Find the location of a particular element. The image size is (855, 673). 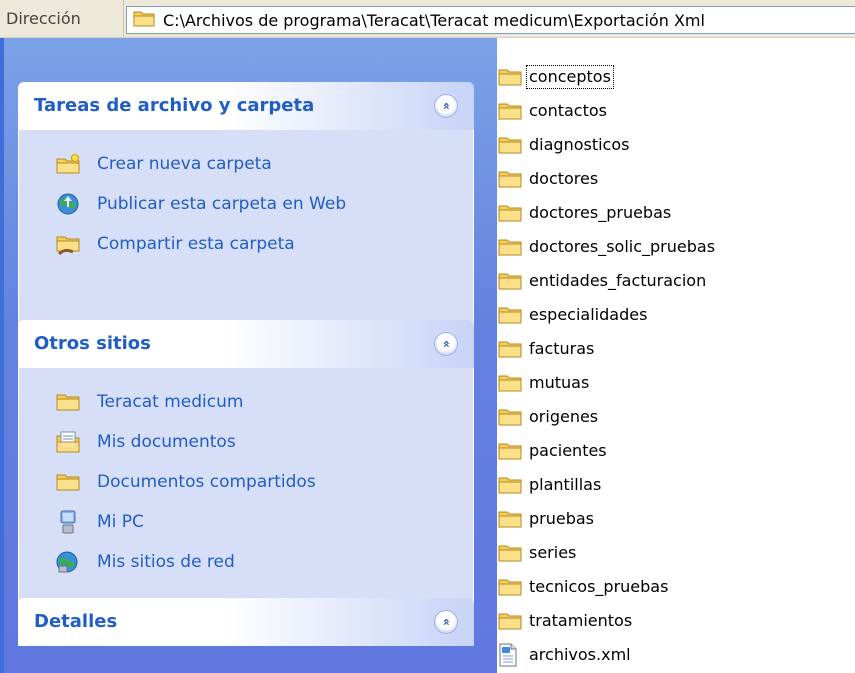

folder-item: entidades_facturacion is located at coordinates (676, 281).